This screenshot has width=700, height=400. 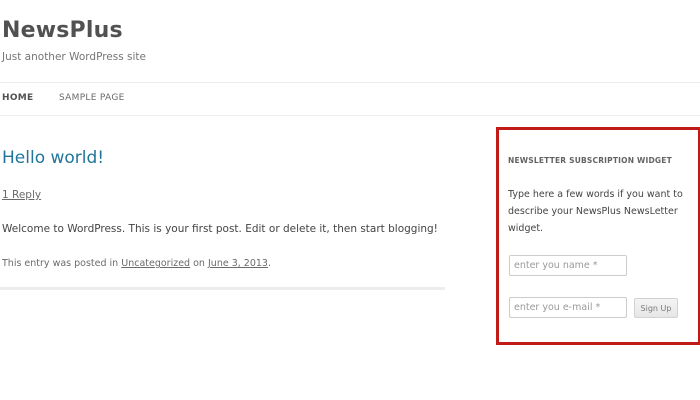 I want to click on site-header: NewsPlus Just another WordPress site, so click(x=74, y=40).